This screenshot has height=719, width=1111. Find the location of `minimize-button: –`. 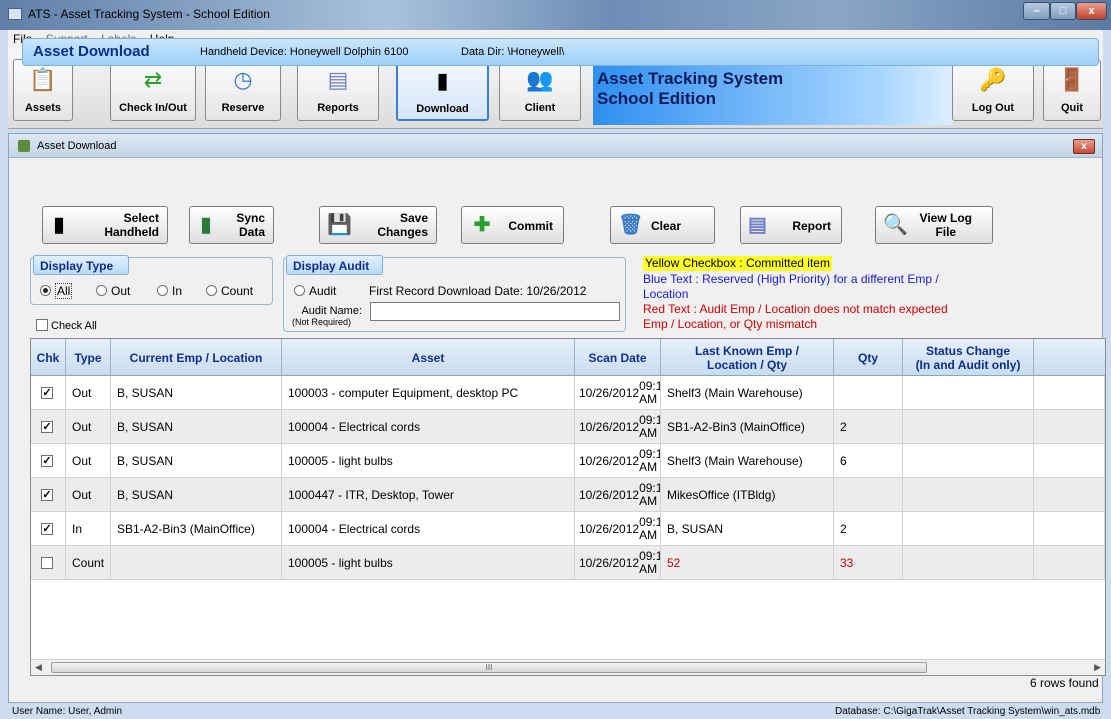

minimize-button: – is located at coordinates (1036, 11).